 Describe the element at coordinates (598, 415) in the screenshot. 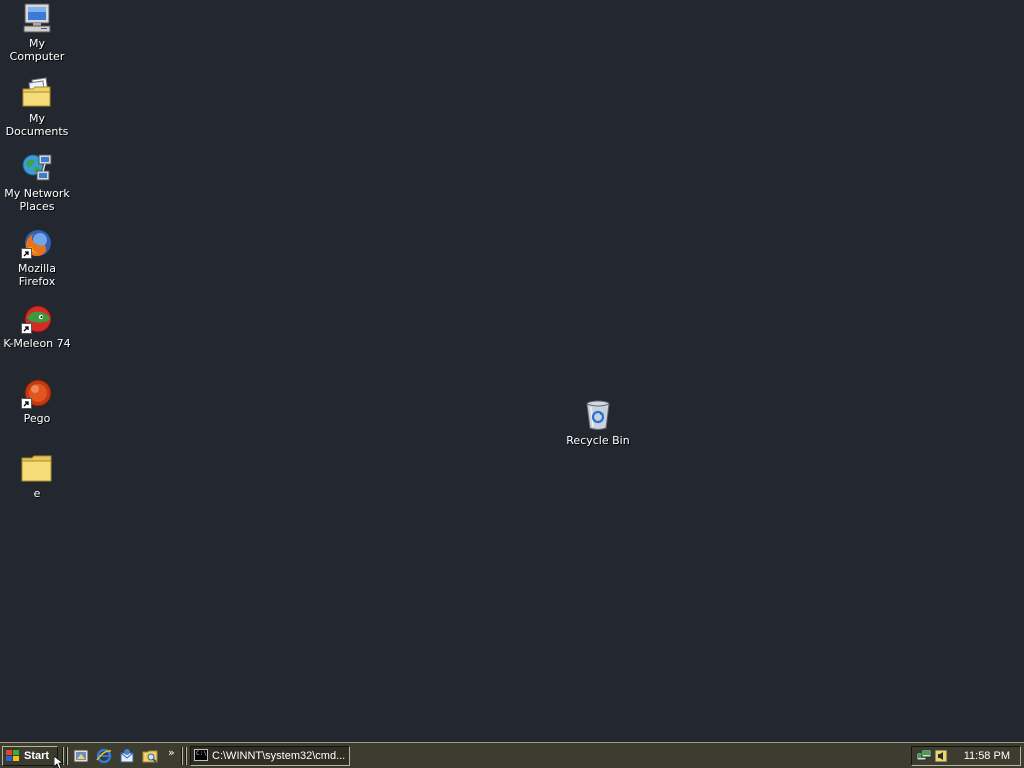

I see `recycle-bin-icon` at that location.